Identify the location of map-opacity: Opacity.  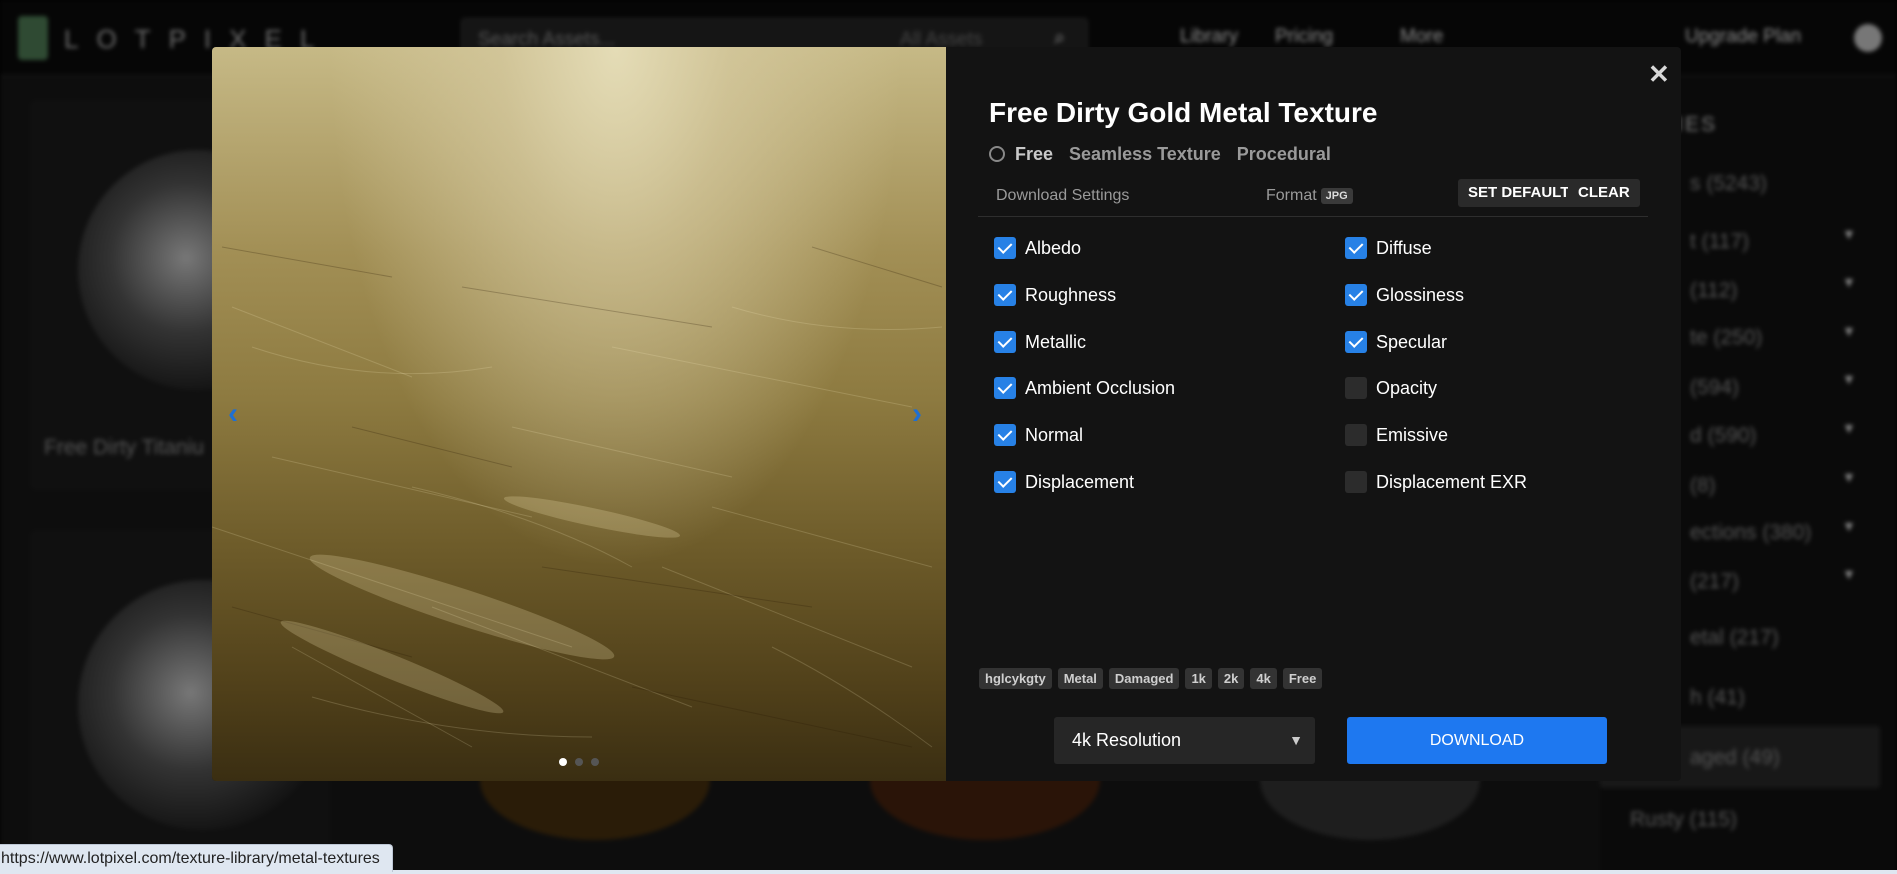
(1391, 390).